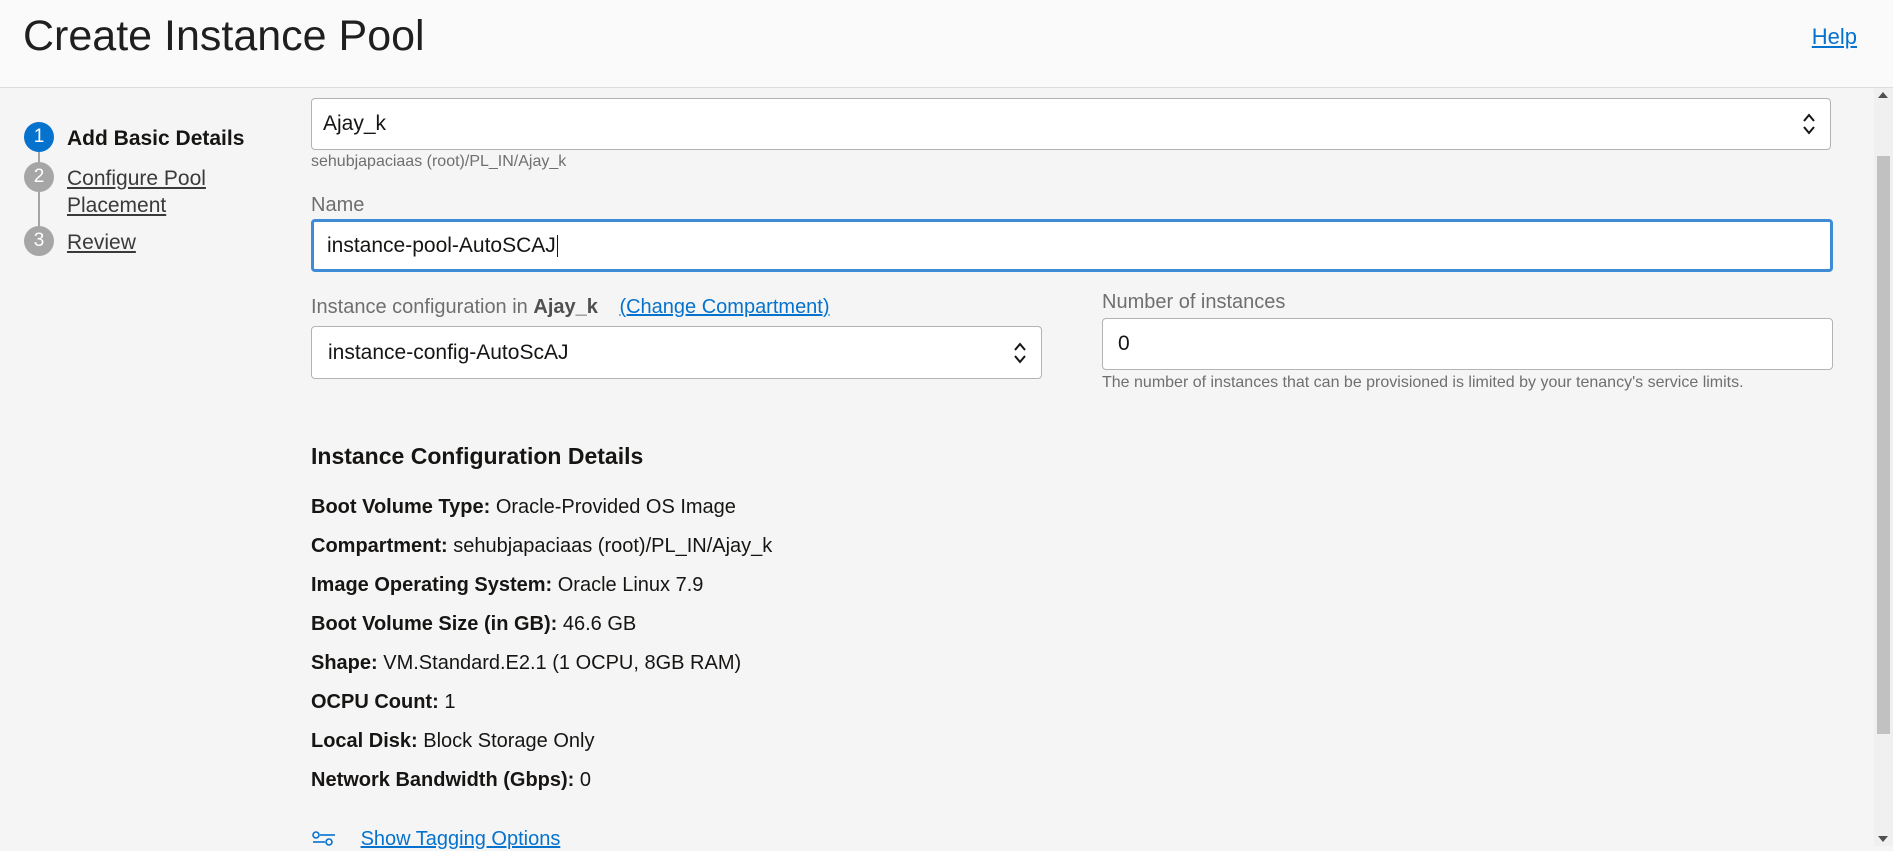  What do you see at coordinates (1467, 344) in the screenshot?
I see `instances-input: 0` at bounding box center [1467, 344].